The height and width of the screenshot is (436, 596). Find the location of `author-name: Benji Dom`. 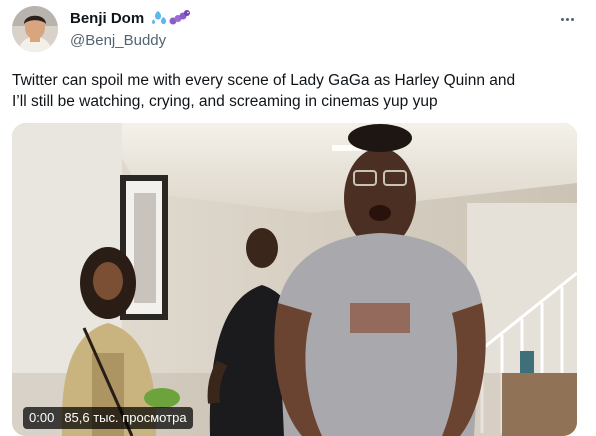

author-name: Benji Dom is located at coordinates (107, 19).